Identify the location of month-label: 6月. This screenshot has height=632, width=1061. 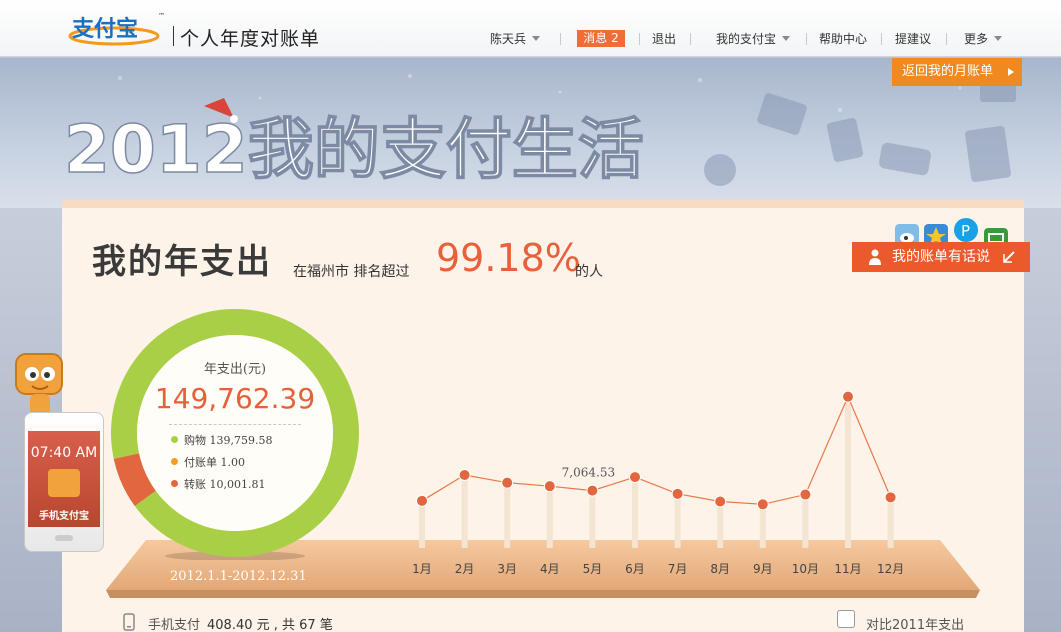
(635, 569).